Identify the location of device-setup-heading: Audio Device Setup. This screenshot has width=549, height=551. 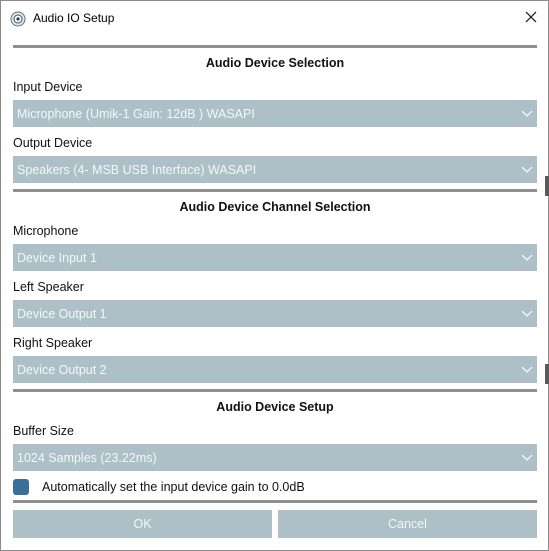
(275, 407).